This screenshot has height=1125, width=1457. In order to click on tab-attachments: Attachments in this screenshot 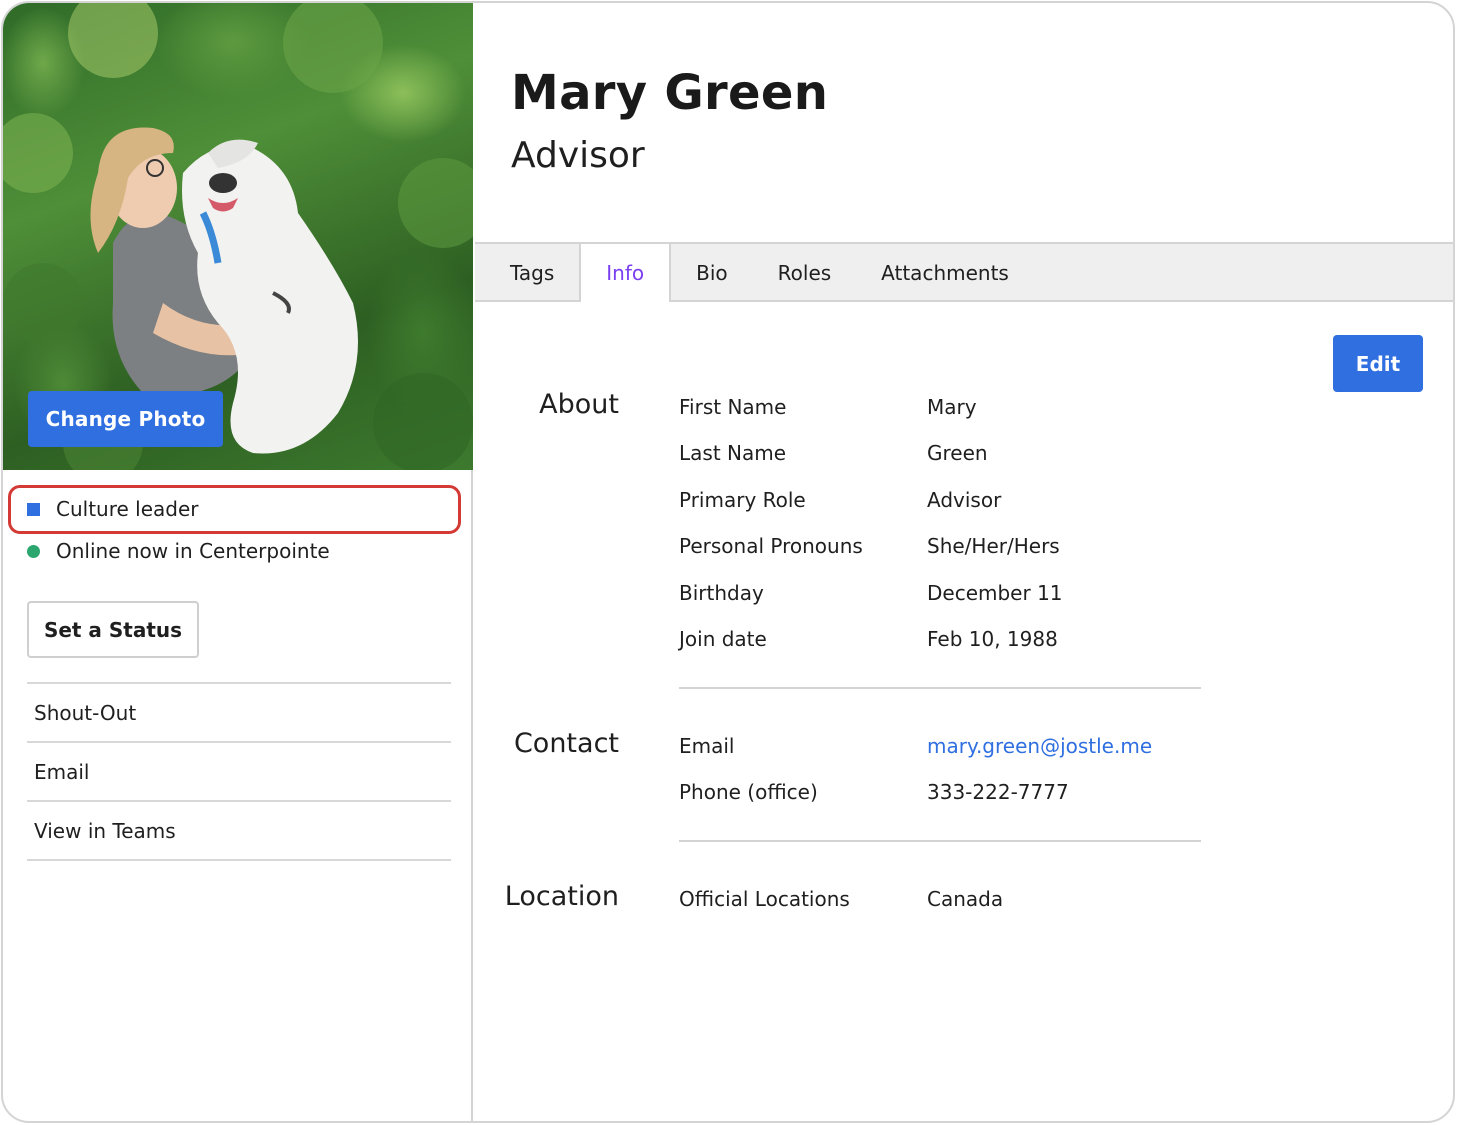, I will do `click(945, 273)`.